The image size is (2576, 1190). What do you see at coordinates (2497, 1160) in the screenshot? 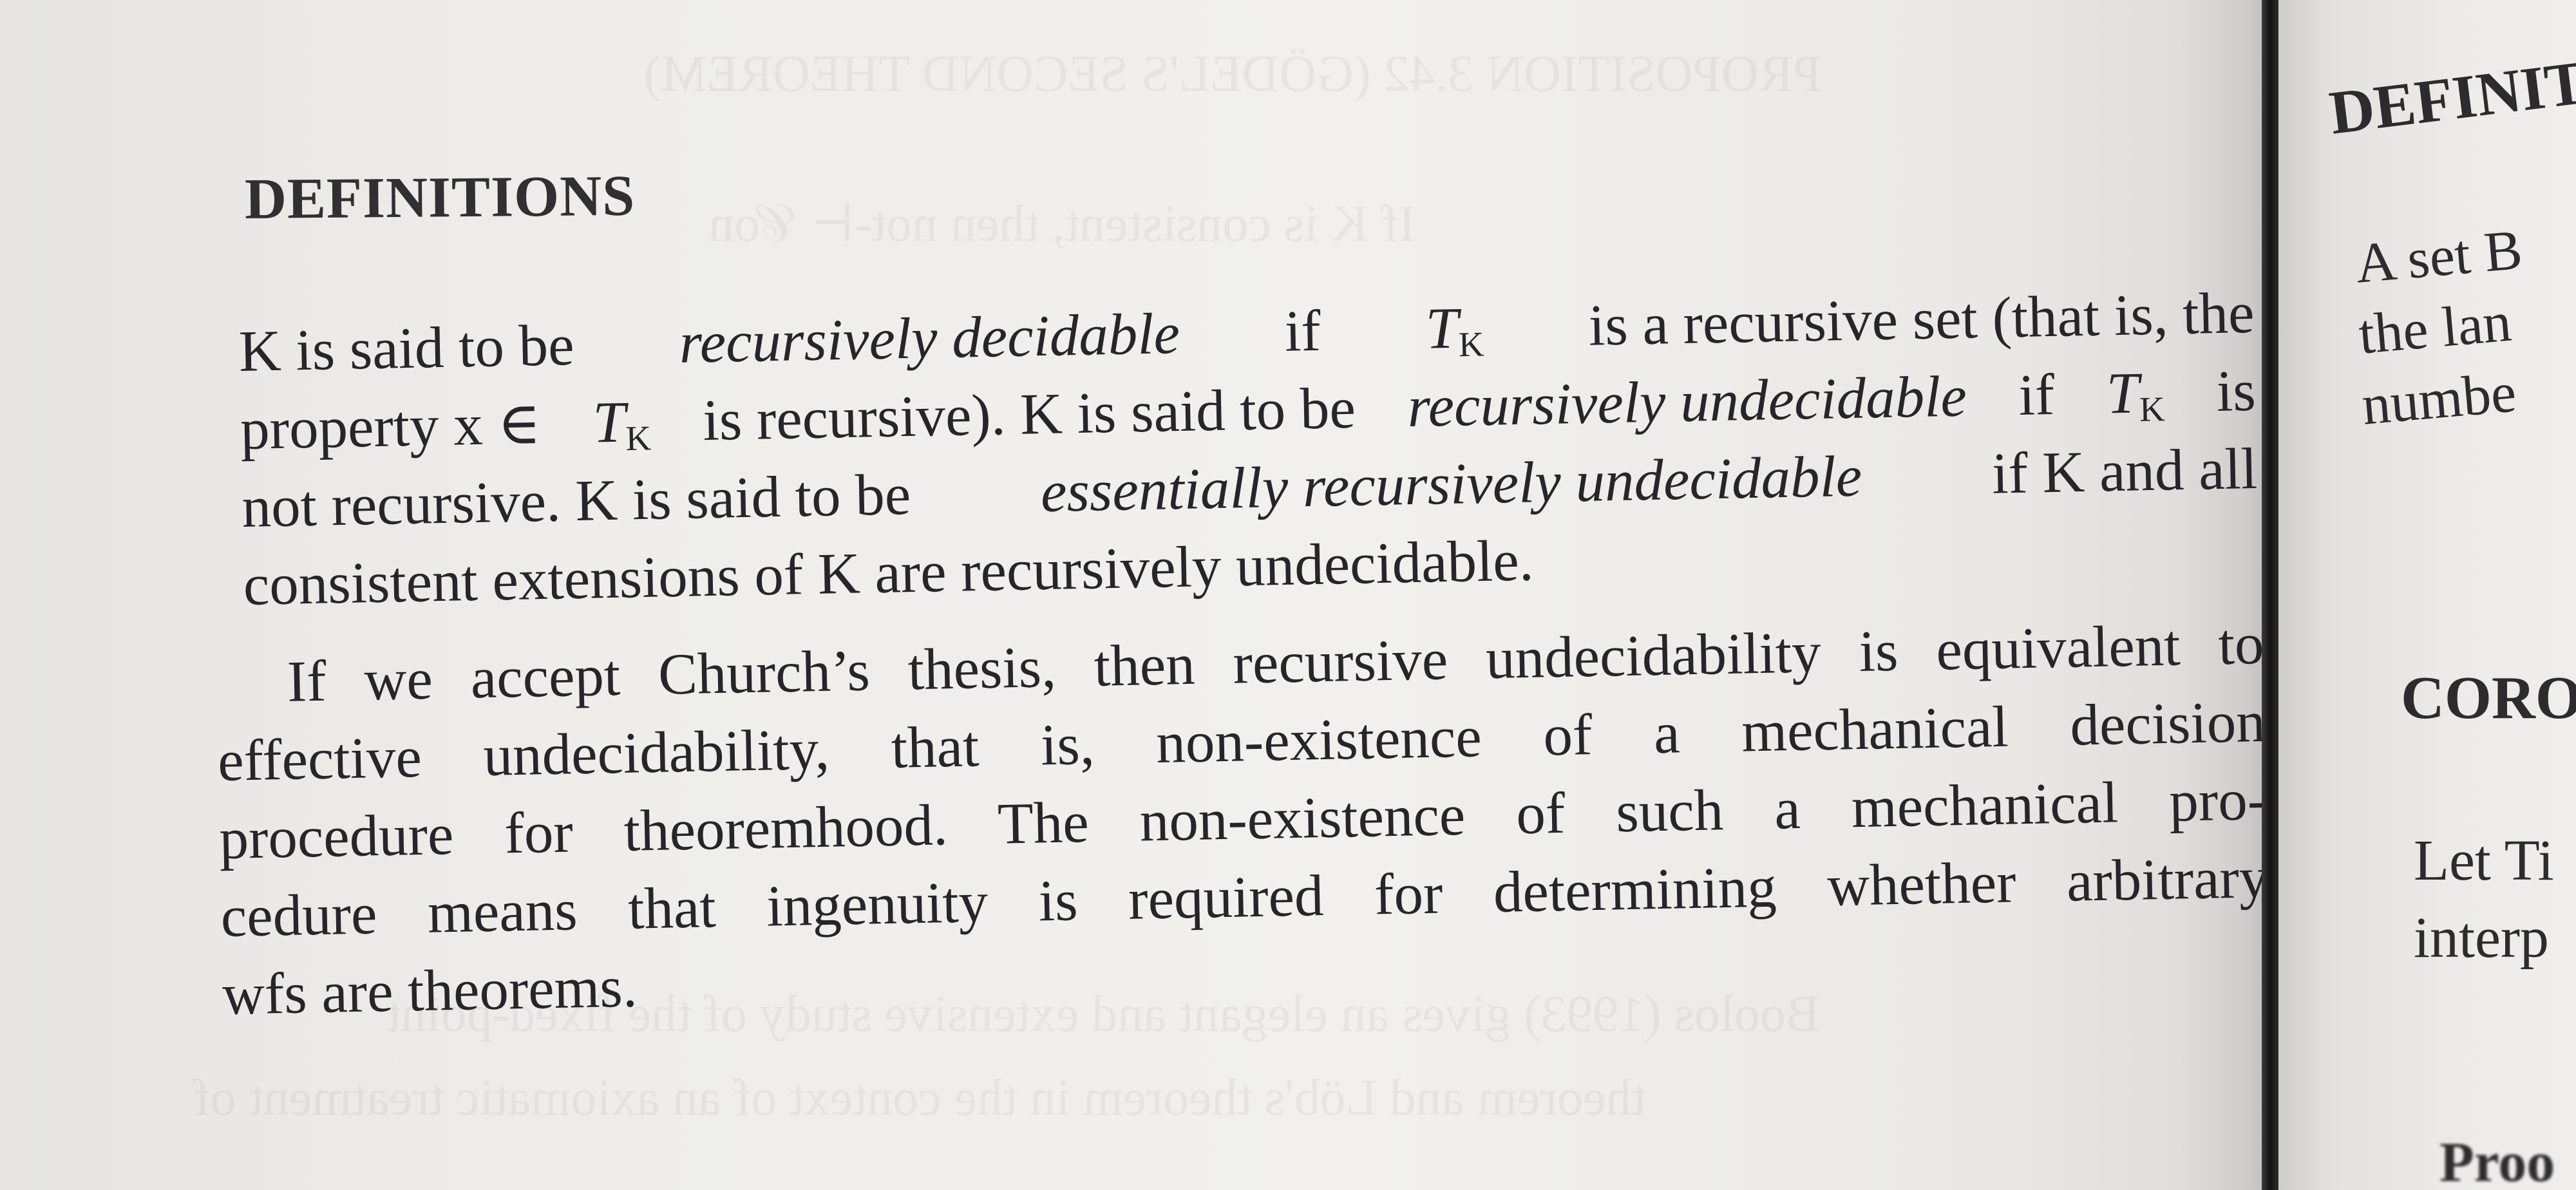
I see `right-page-proof-label: Proo` at bounding box center [2497, 1160].